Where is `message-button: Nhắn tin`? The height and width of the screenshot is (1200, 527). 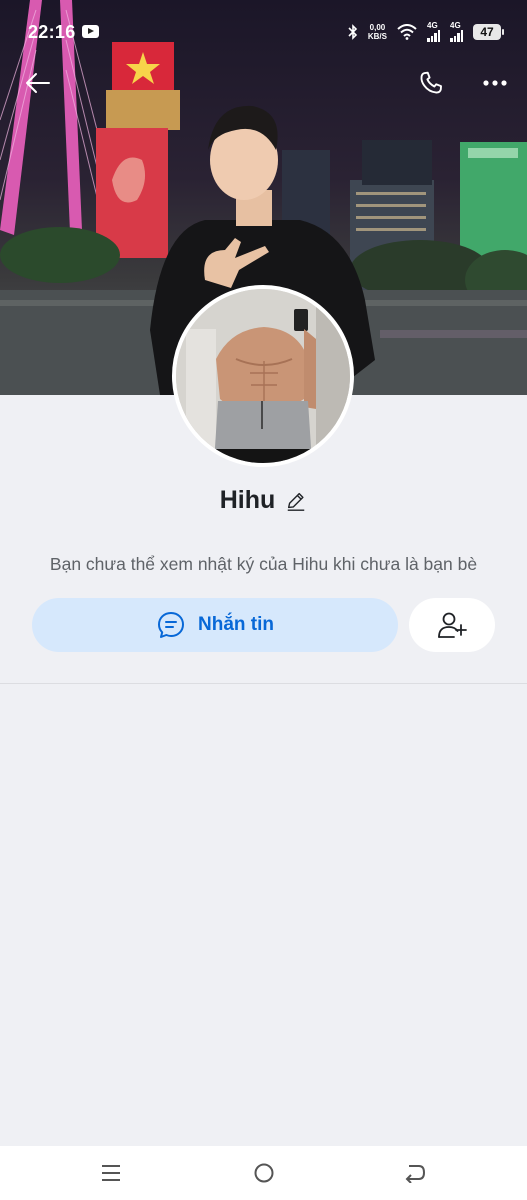 message-button: Nhắn tin is located at coordinates (215, 625).